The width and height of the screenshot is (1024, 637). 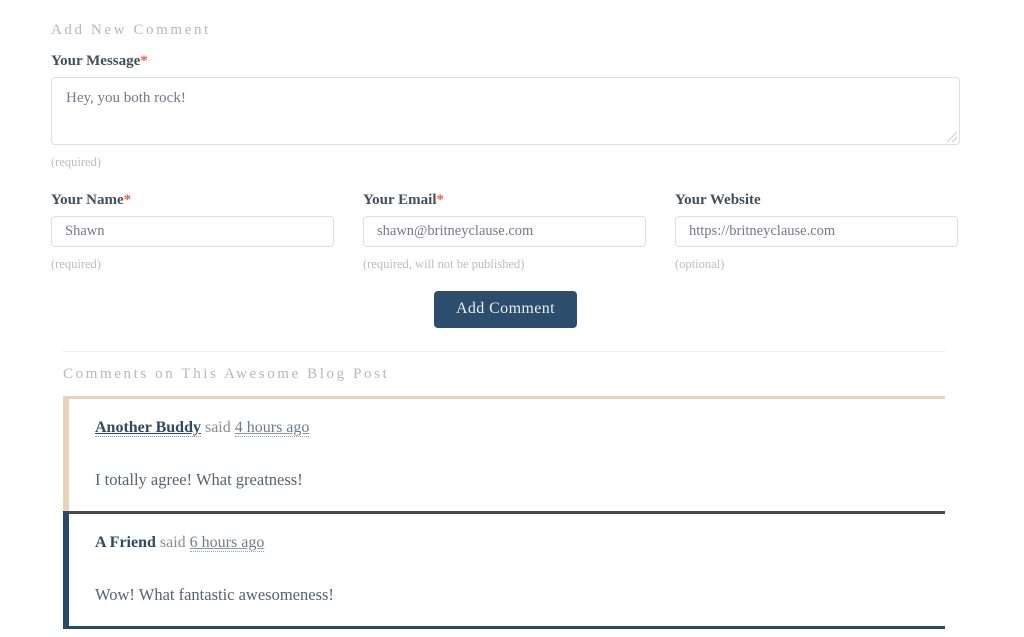 What do you see at coordinates (952, 137) in the screenshot?
I see `resize-handle-icon` at bounding box center [952, 137].